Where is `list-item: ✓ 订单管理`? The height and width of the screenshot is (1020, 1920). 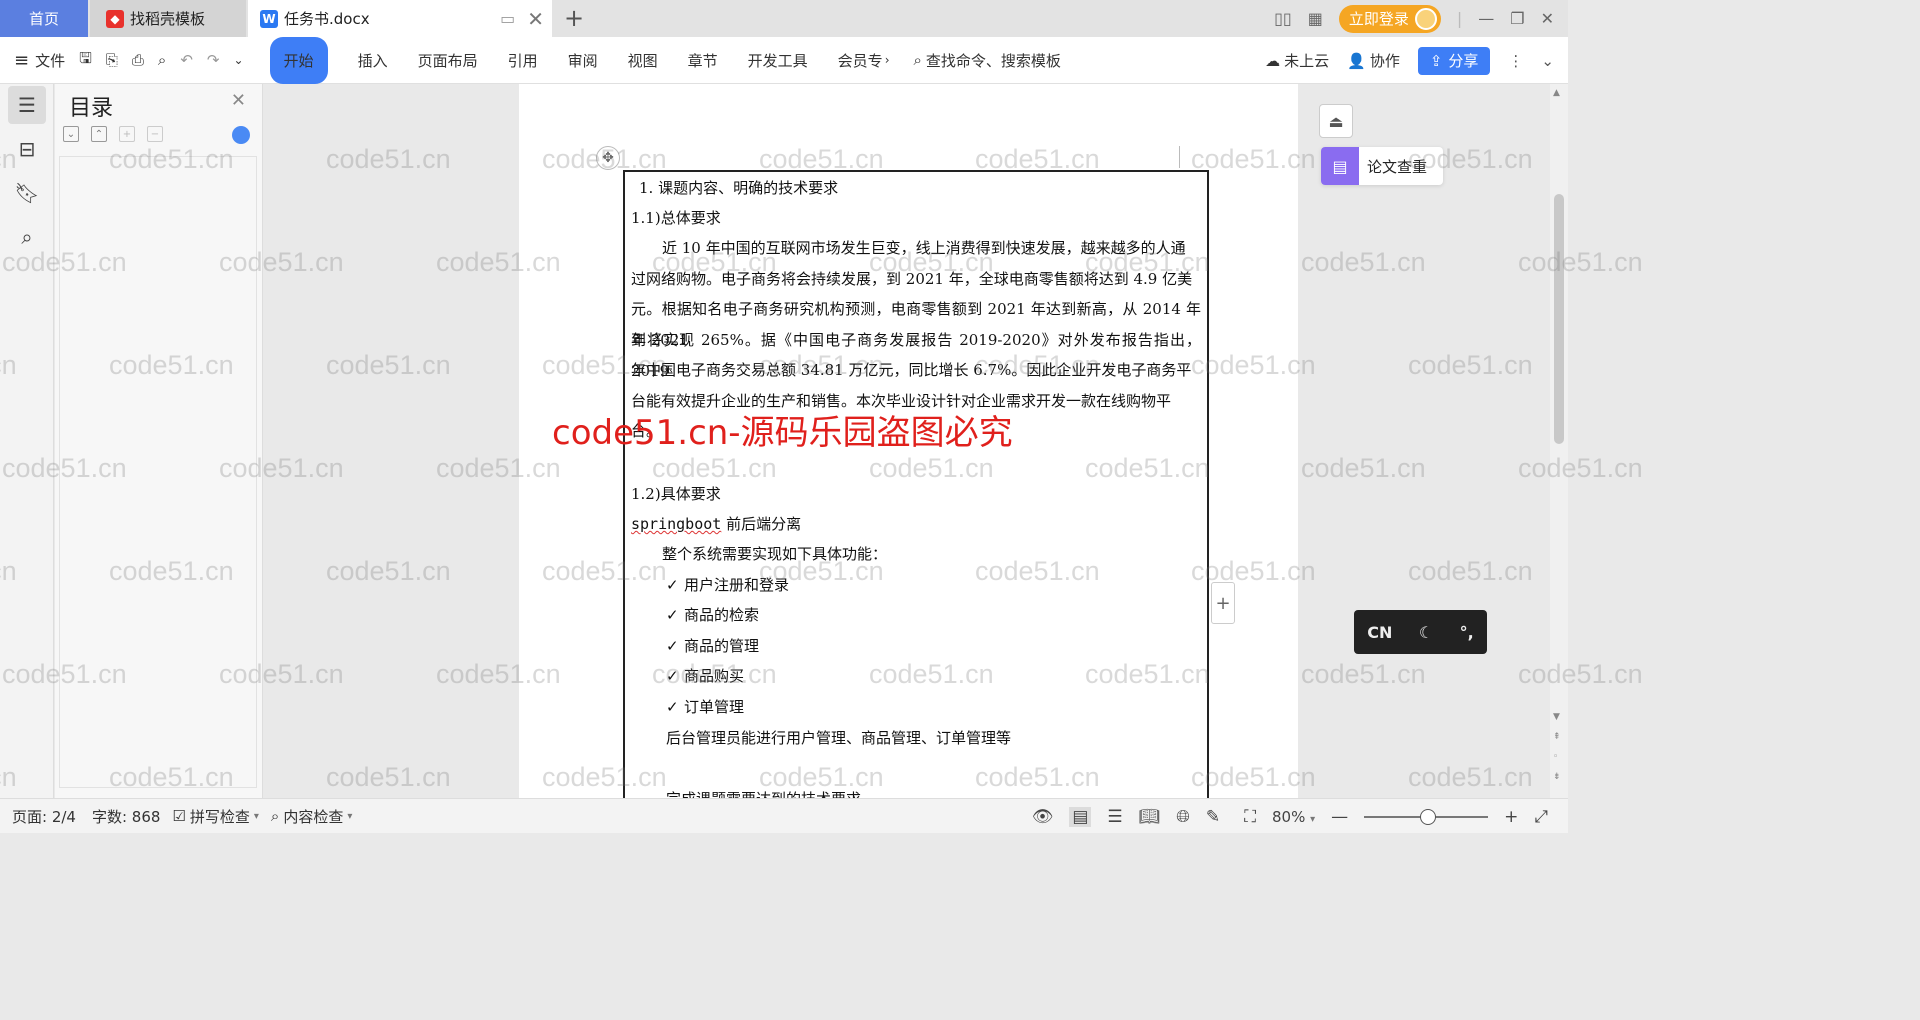
list-item: ✓ 订单管理 is located at coordinates (933, 707).